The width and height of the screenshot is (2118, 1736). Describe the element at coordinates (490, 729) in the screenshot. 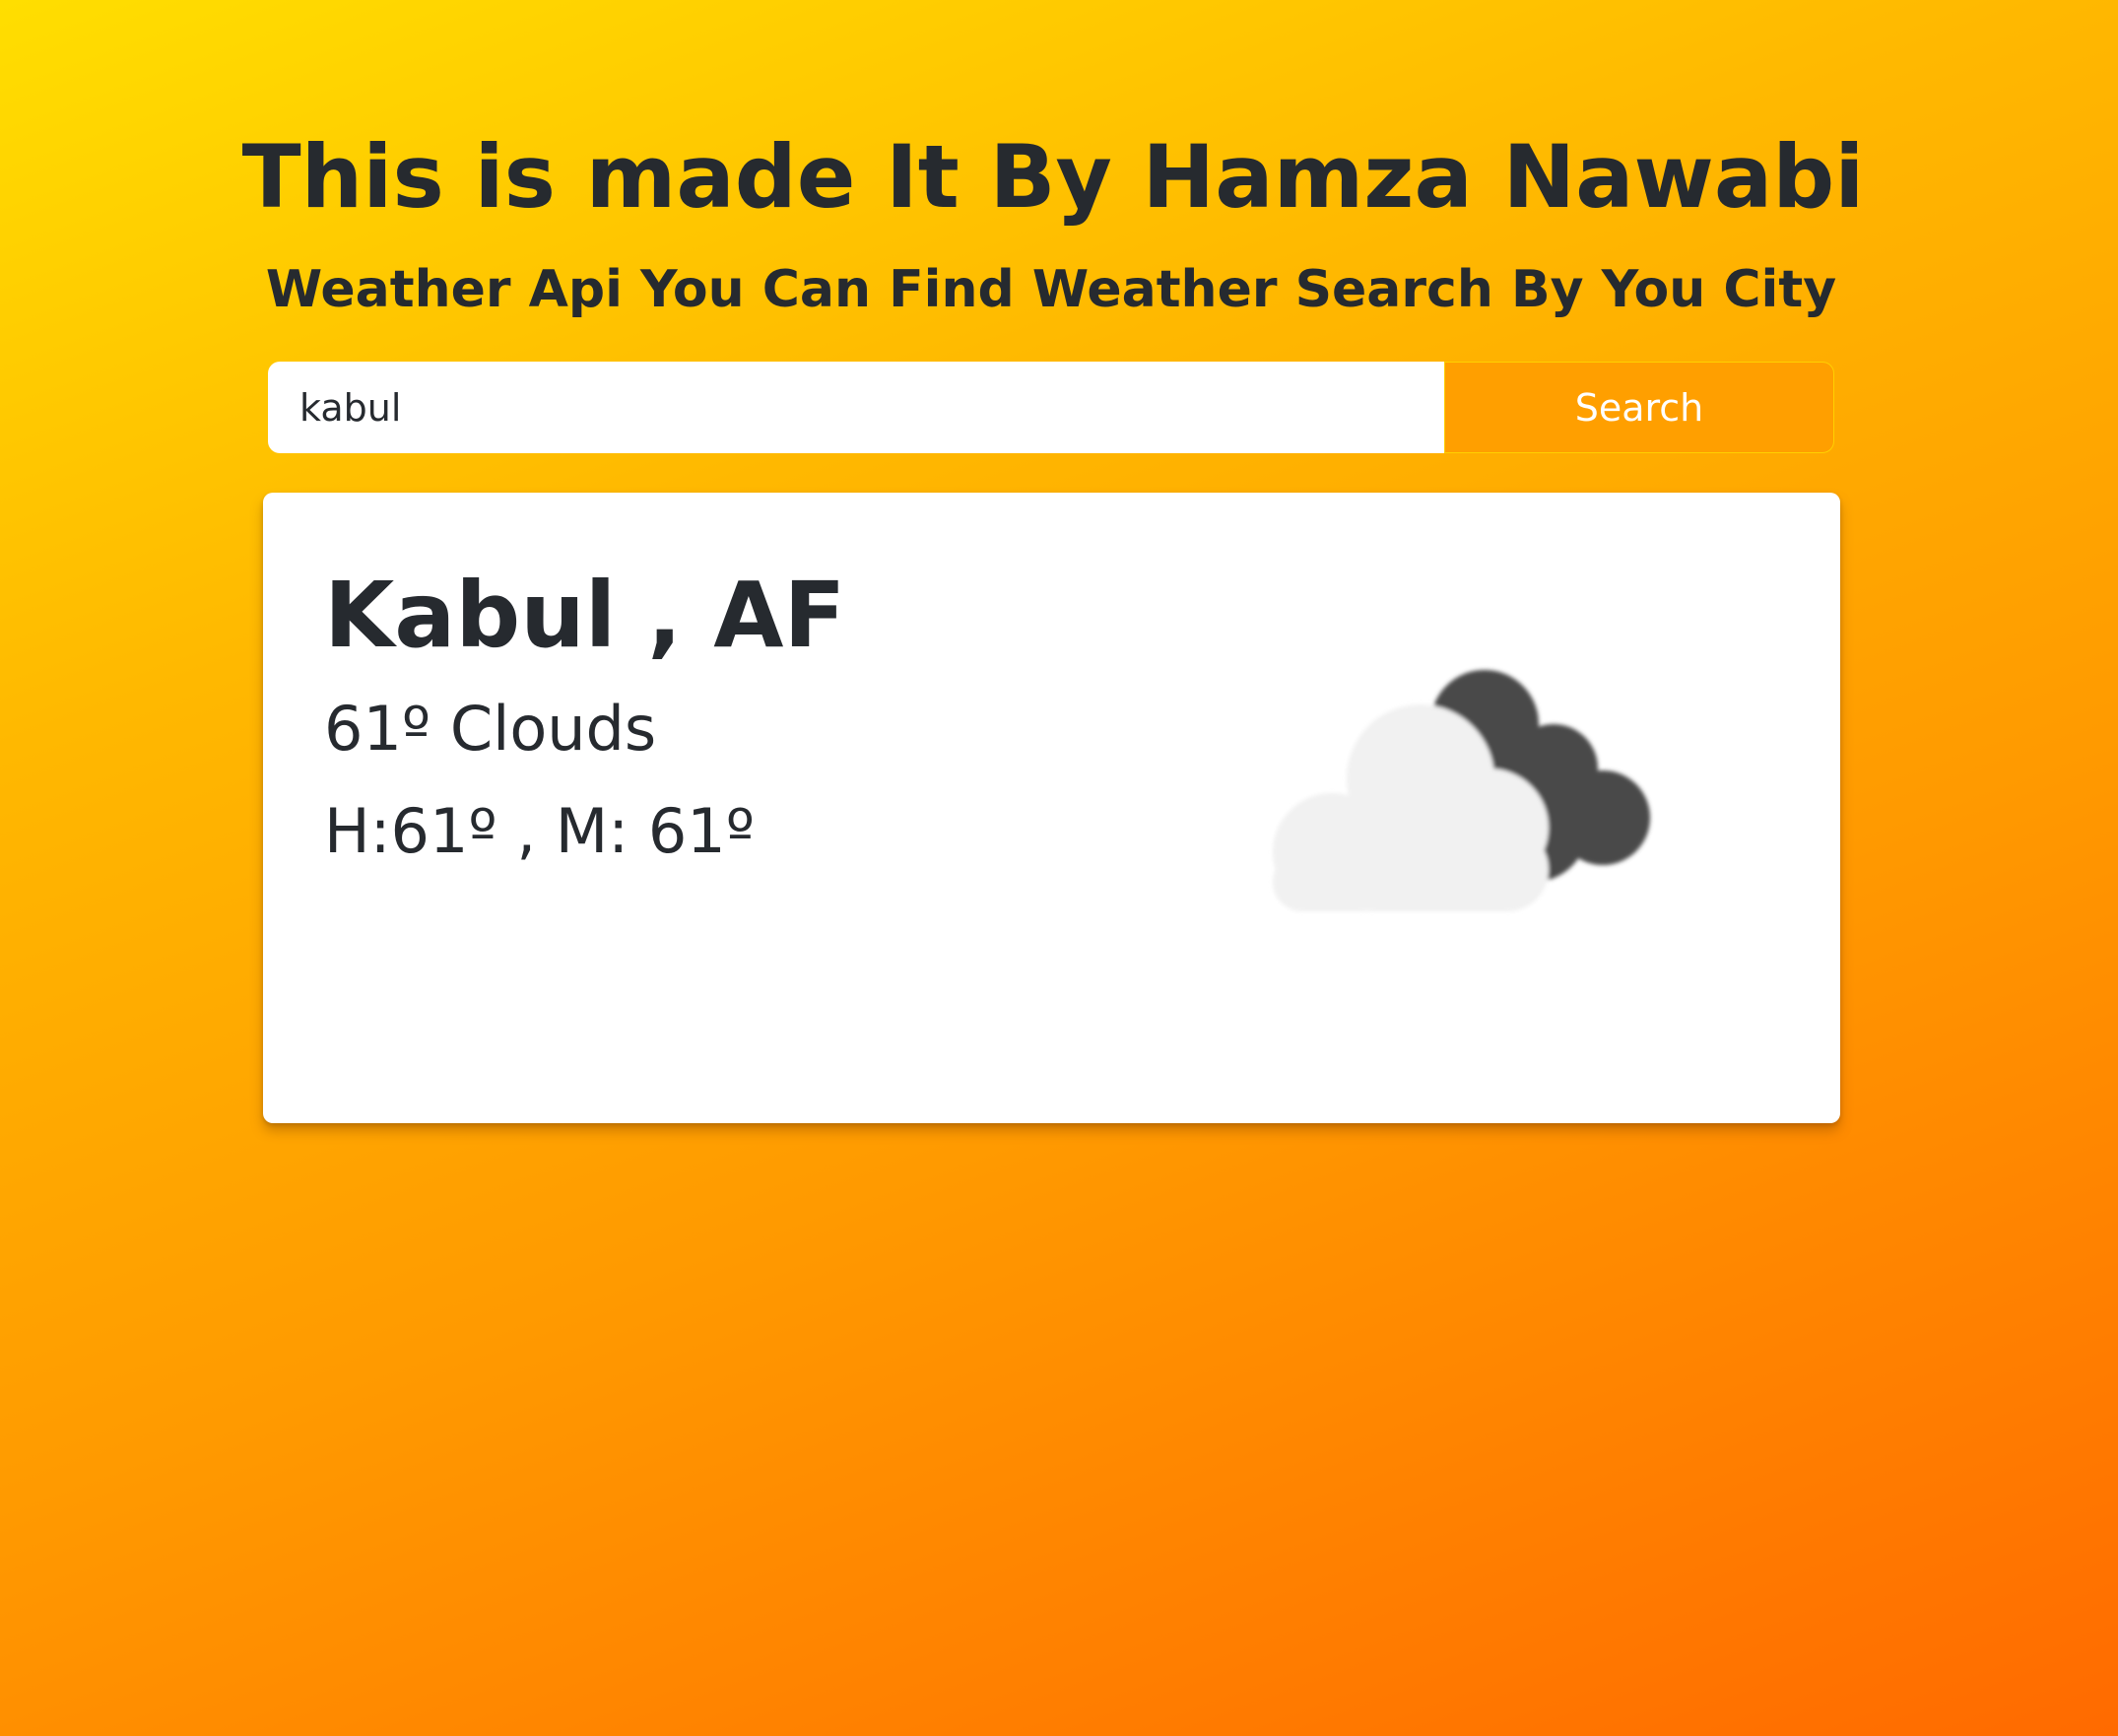

I see `temperature-condition: 61º Clouds` at that location.